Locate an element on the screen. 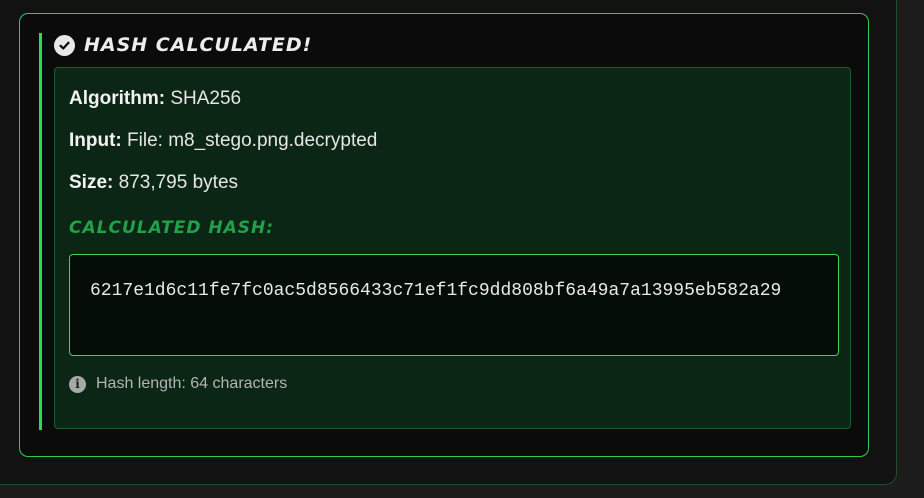 This screenshot has width=924, height=498. card-title: HASH CALCULATED! is located at coordinates (198, 45).